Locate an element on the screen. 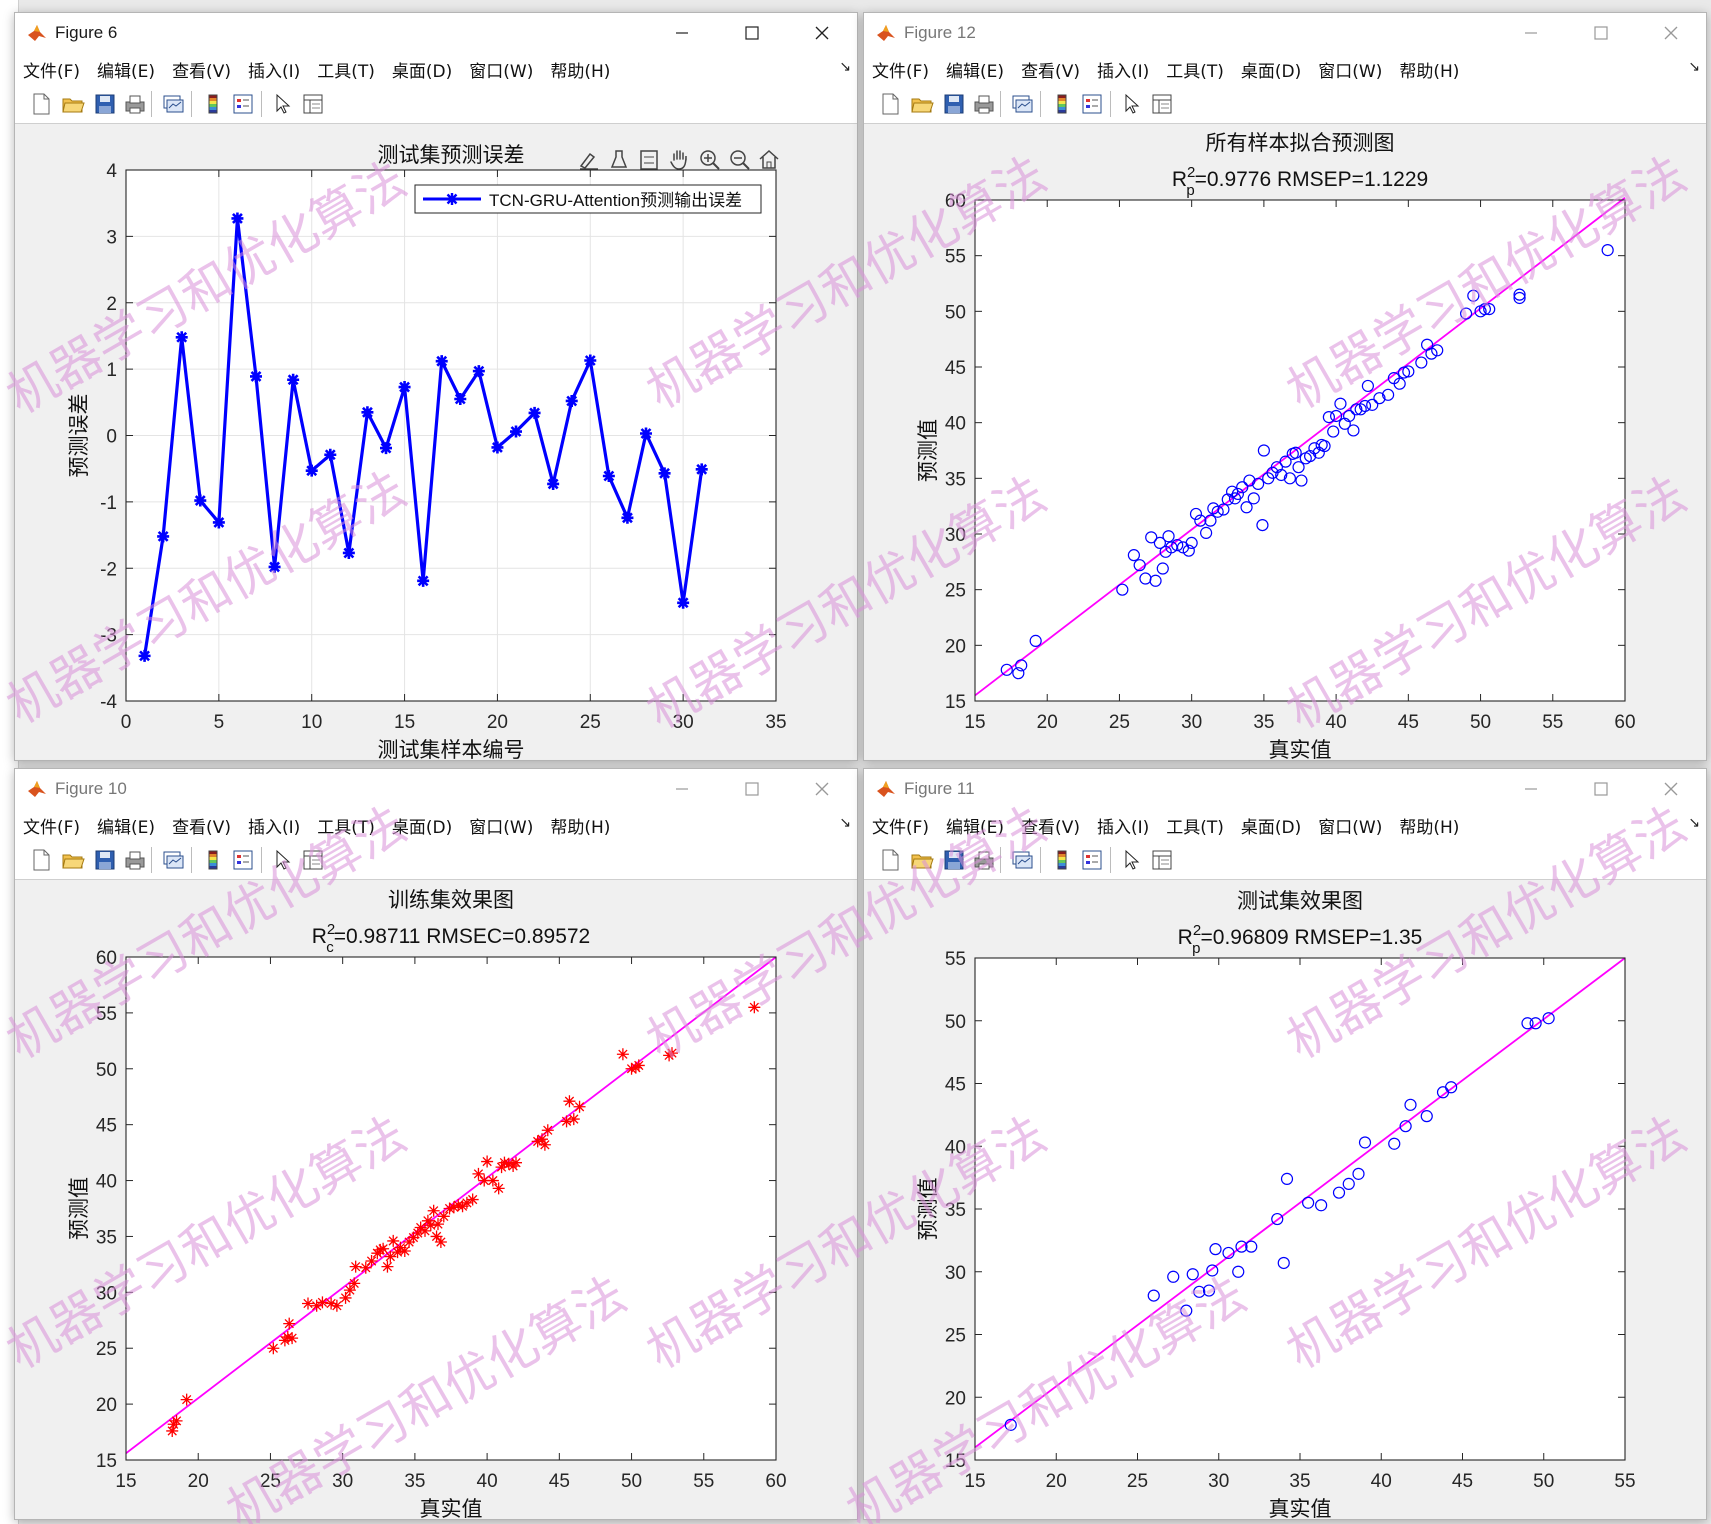 The height and width of the screenshot is (1524, 1711). title-bar: Figure 12 is located at coordinates (1285, 33).